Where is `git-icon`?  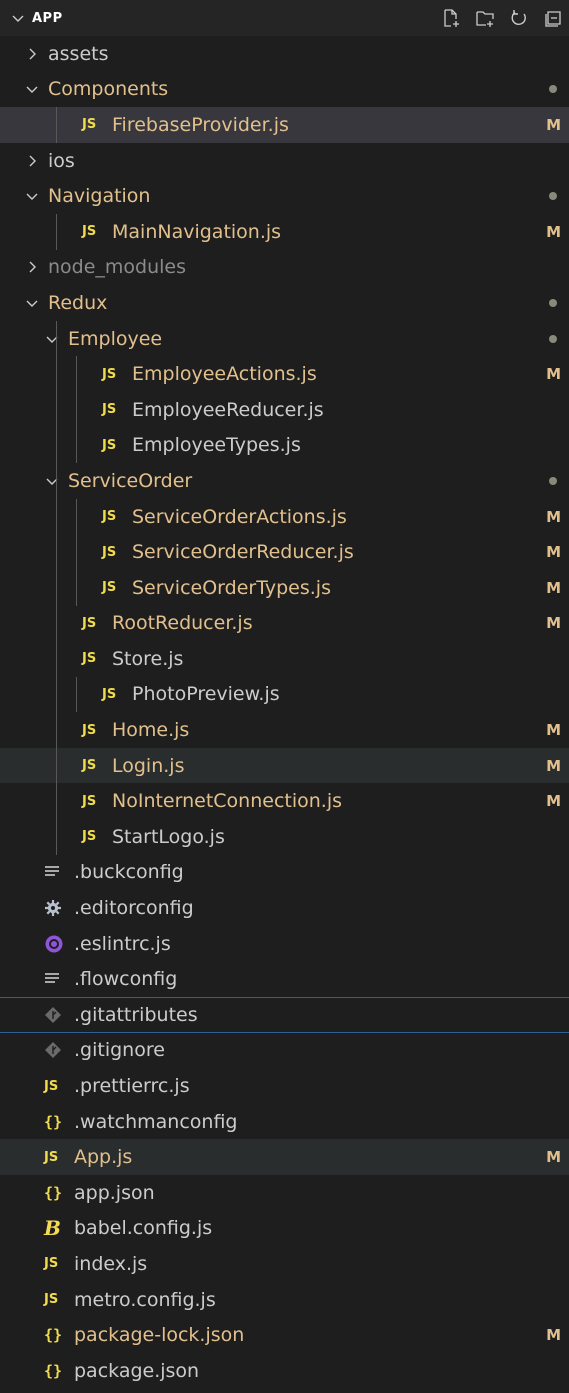 git-icon is located at coordinates (57, 1015).